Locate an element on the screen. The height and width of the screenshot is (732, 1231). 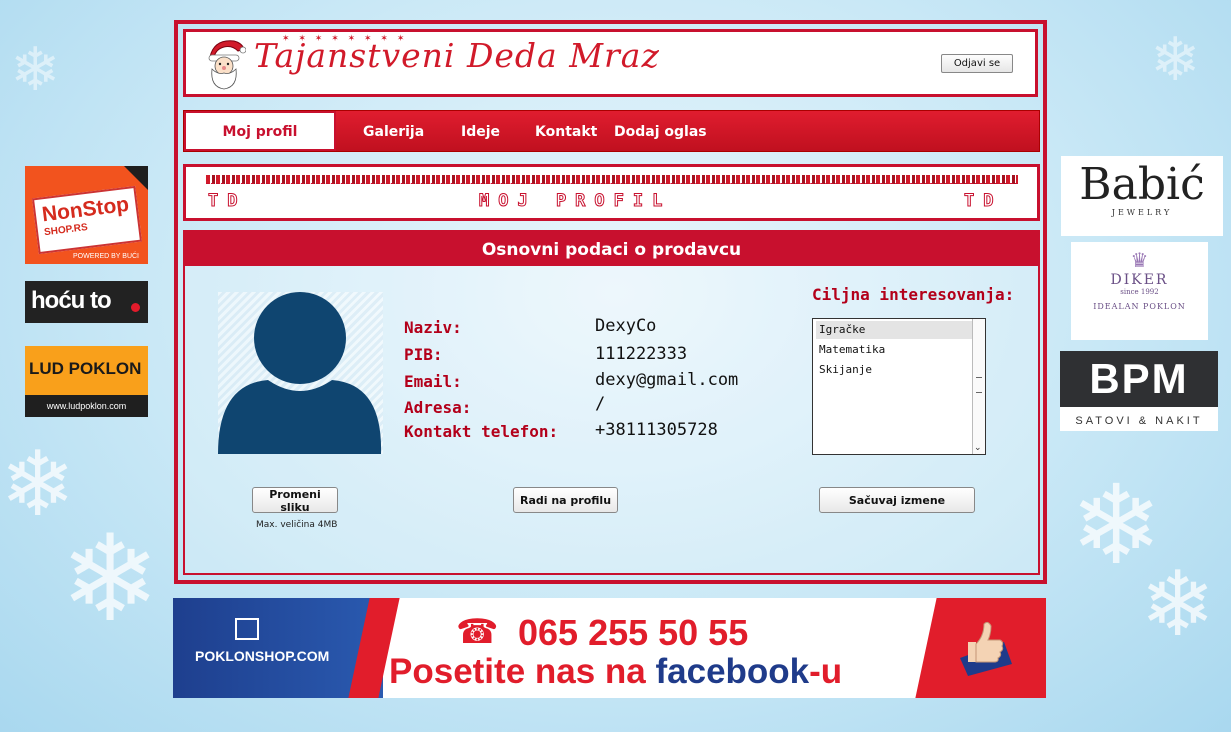
diker-title: DIKER is located at coordinates (1139, 280).